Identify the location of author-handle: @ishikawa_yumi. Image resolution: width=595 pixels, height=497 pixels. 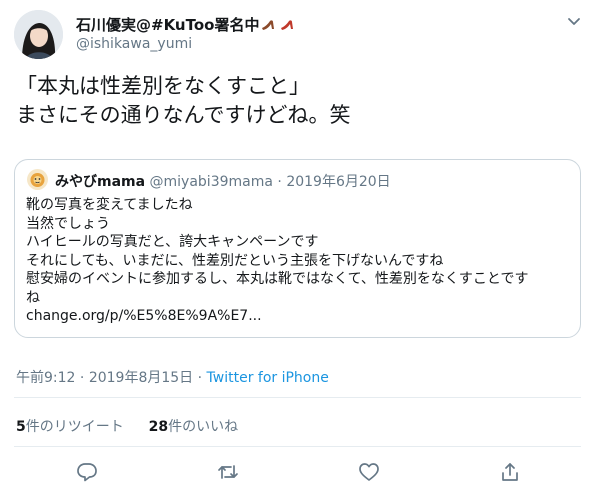
(134, 44).